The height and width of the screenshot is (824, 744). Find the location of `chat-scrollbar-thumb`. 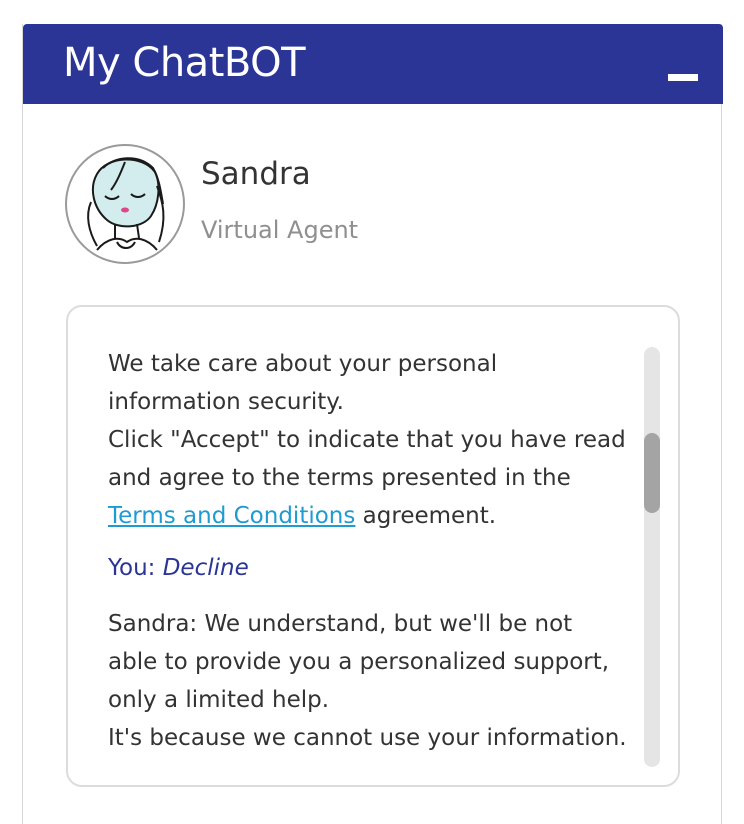

chat-scrollbar-thumb is located at coordinates (652, 473).